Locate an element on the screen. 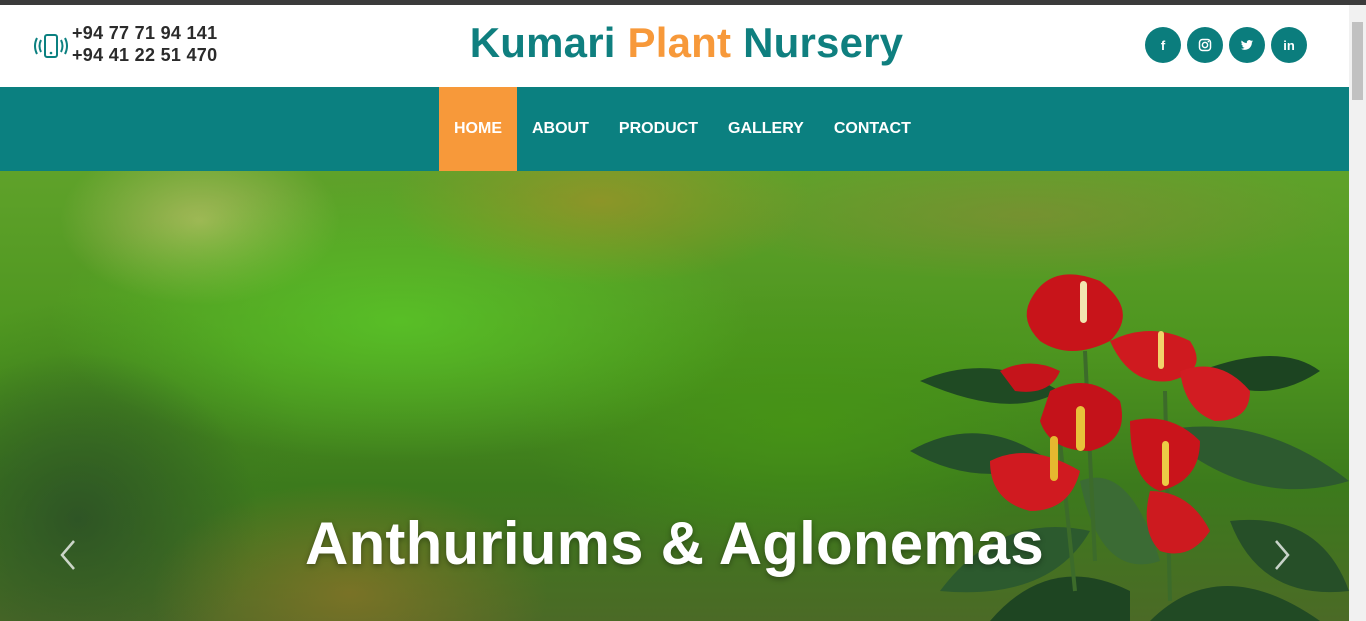 This screenshot has height=621, width=1366. hero-caption: Anthuriums & Aglonemas is located at coordinates (674, 543).